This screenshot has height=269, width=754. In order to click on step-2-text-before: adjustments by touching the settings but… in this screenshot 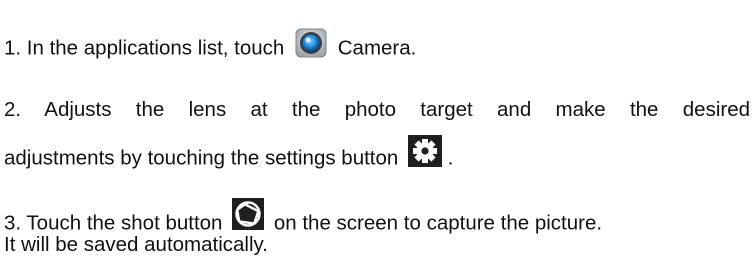, I will do `click(201, 158)`.